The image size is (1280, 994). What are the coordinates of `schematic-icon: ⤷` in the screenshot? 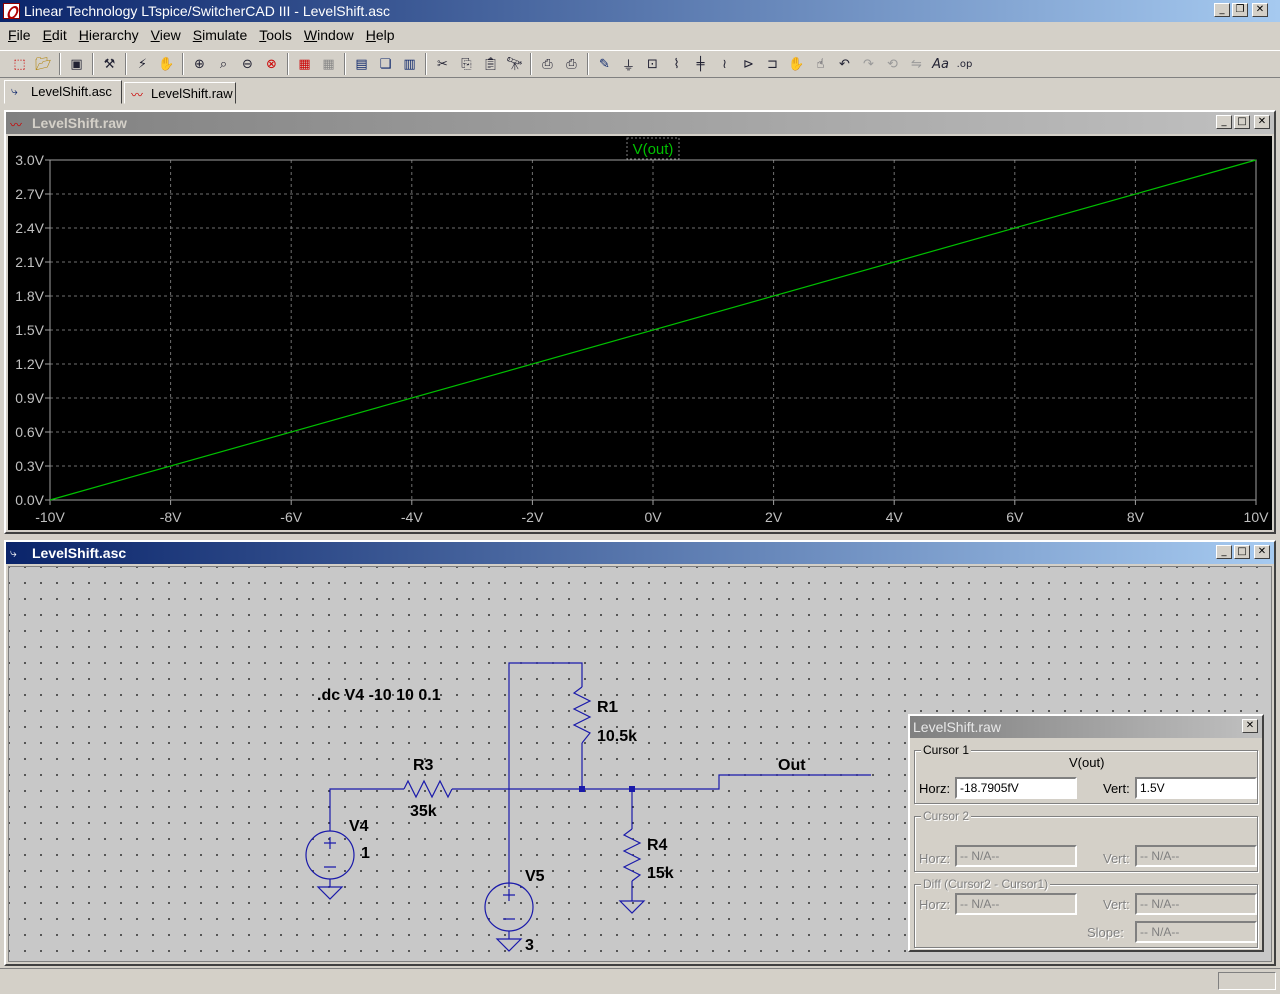 It's located at (13, 553).